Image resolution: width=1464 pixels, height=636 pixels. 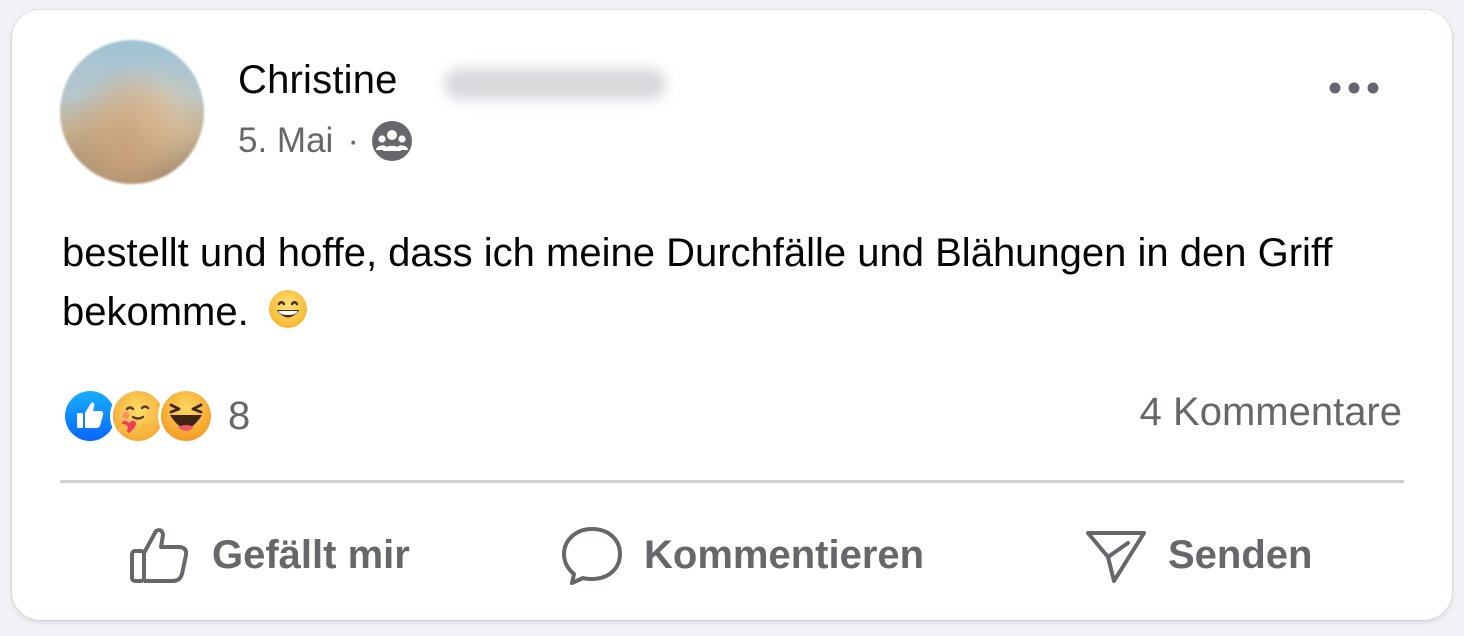 I want to click on speech-bubble-icon, so click(x=592, y=556).